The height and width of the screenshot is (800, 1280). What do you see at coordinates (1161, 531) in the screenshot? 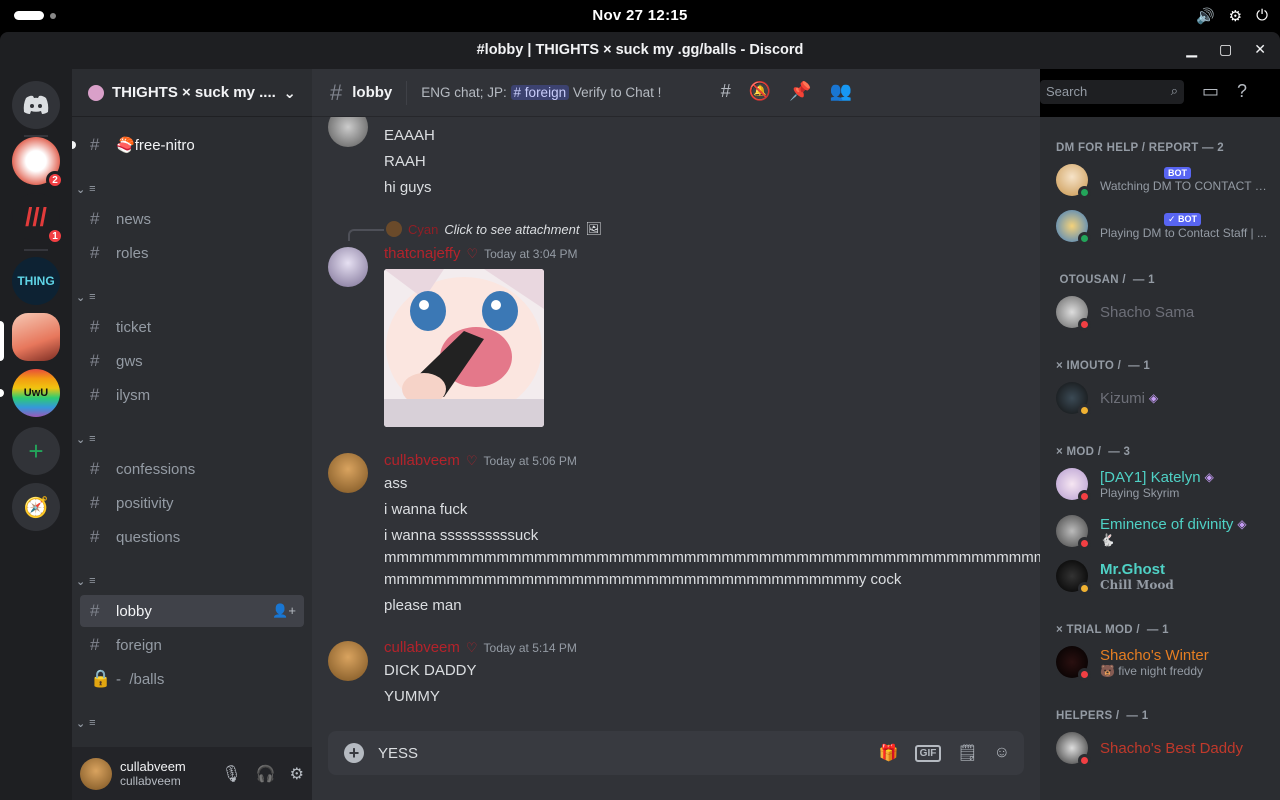
I see `member-item: Eminence of divinity ◈ 🐇` at bounding box center [1161, 531].